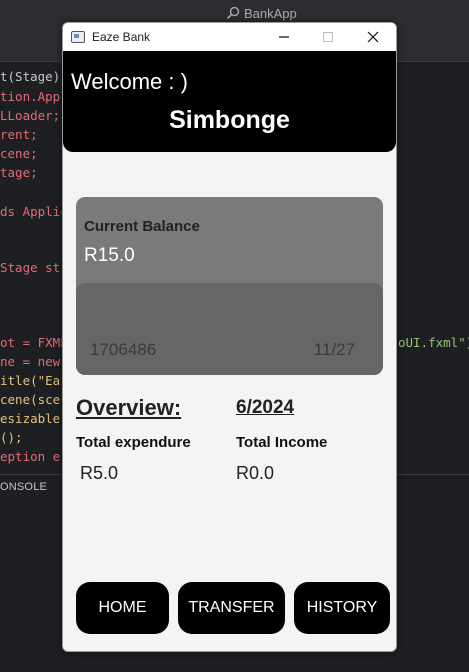 The image size is (469, 672). I want to click on welcome-header: Welcome : ) Simbonge, so click(229, 101).